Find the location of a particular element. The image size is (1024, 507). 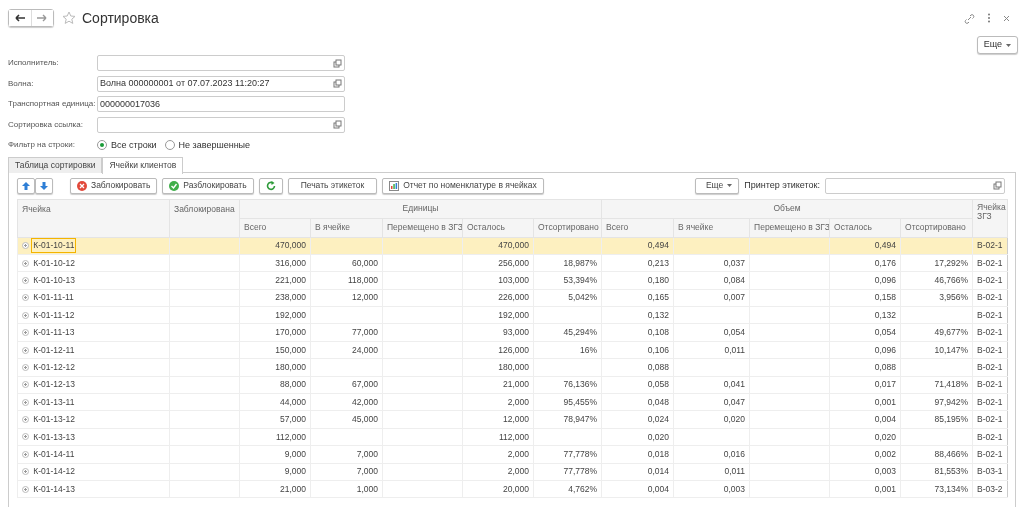

table-cell: В-03-1 is located at coordinates (990, 471).